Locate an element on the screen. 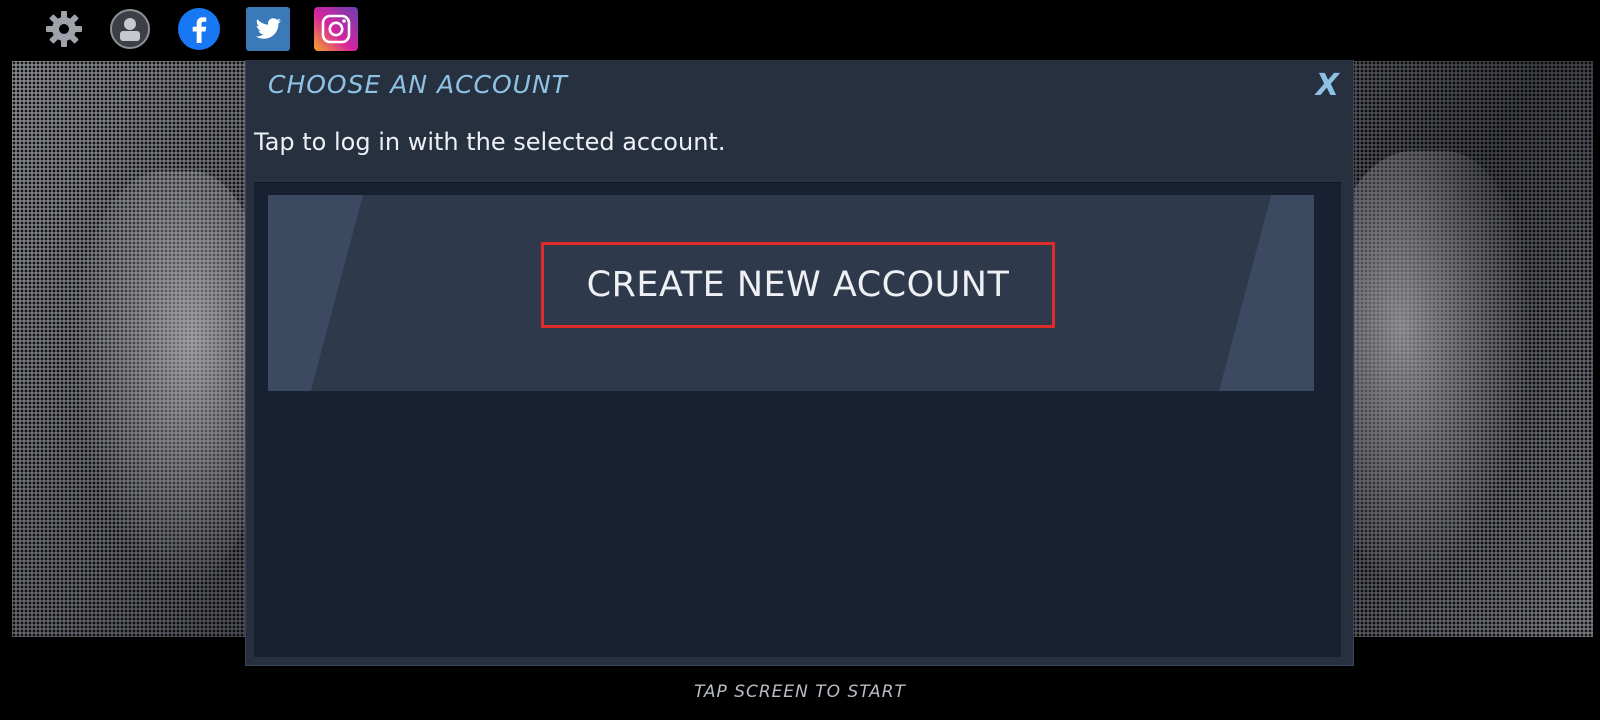 This screenshot has height=720, width=1600. dialog-instructions: Tap to log in with the selected account. is located at coordinates (490, 142).